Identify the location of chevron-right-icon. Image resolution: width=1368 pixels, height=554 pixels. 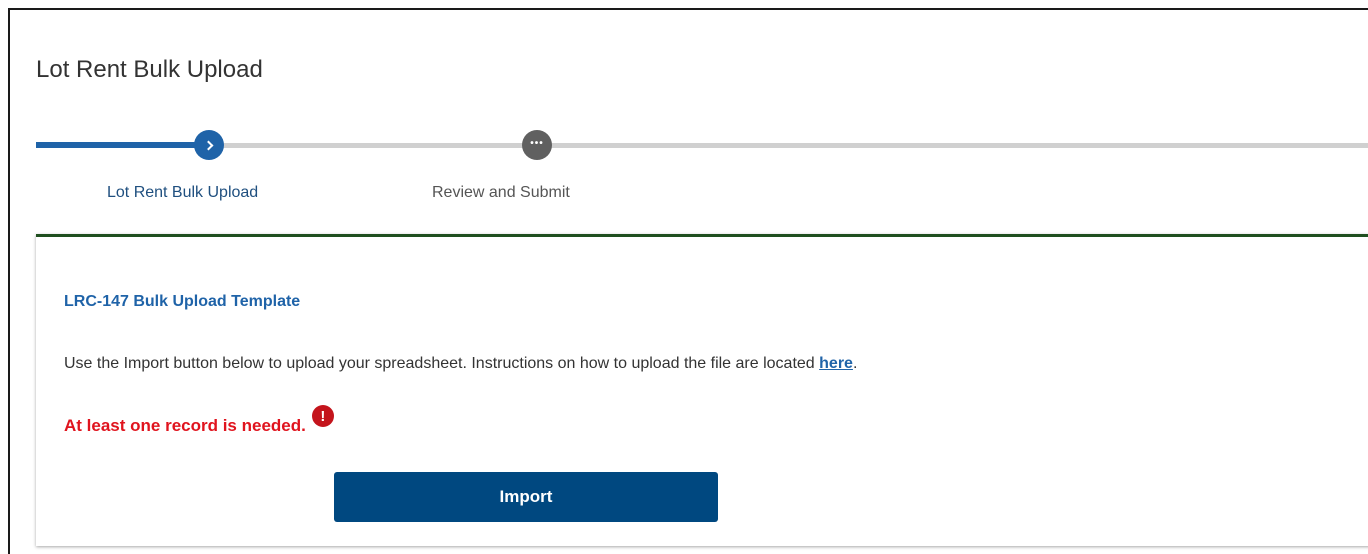
(208, 145).